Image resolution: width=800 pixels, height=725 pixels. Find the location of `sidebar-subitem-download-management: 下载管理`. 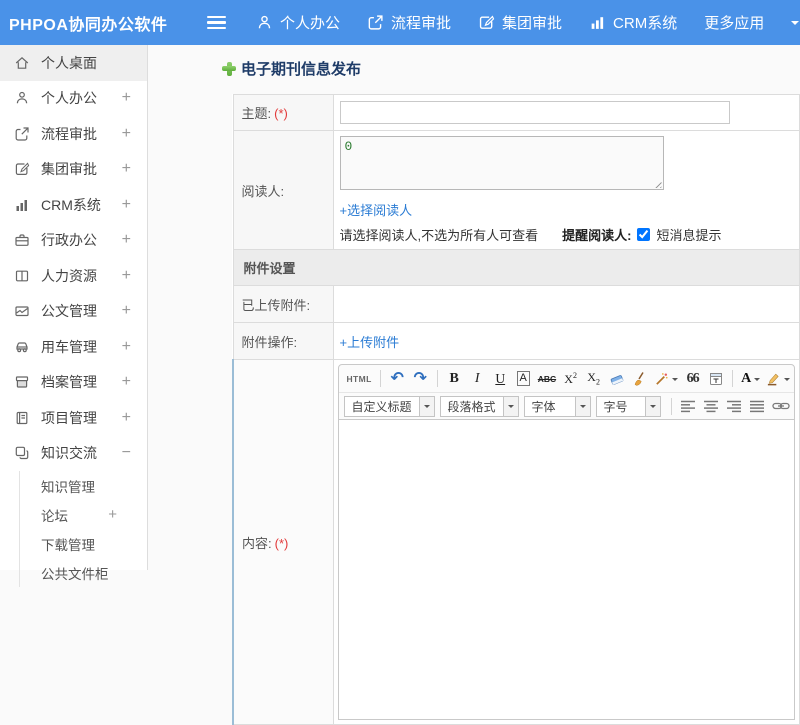

sidebar-subitem-download-management: 下载管理 is located at coordinates (83, 543).